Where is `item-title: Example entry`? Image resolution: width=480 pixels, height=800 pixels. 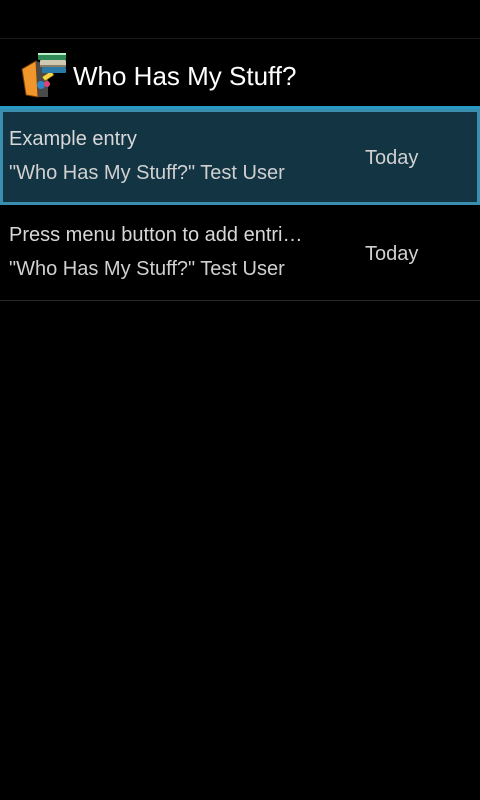
item-title: Example entry is located at coordinates (73, 139).